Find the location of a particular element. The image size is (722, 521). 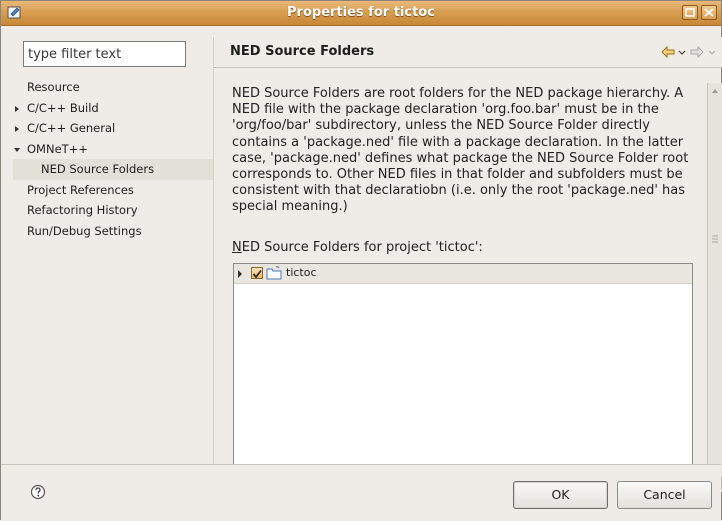

scroll-grip-icon is located at coordinates (715, 239).